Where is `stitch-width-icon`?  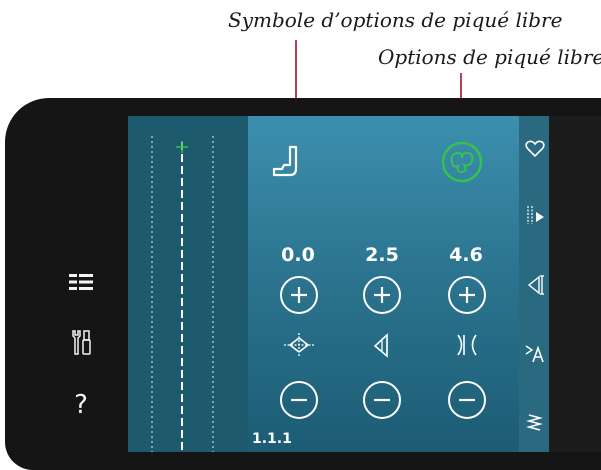
stitch-width-icon is located at coordinates (535, 285).